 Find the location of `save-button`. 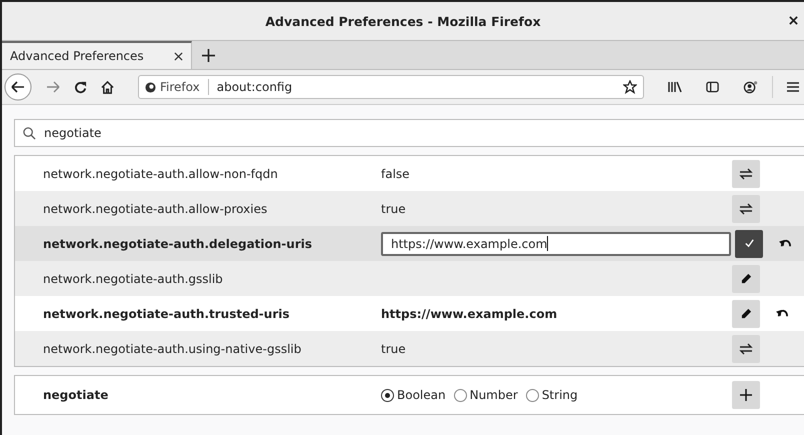

save-button is located at coordinates (749, 244).